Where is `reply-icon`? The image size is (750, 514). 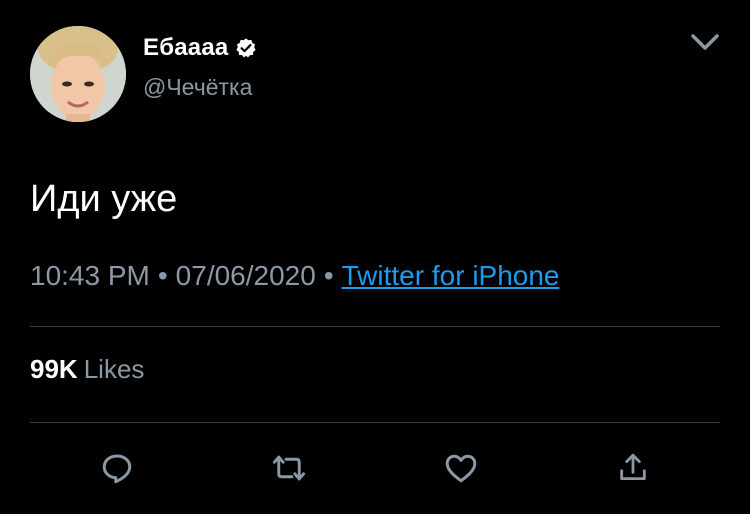 reply-icon is located at coordinates (117, 469).